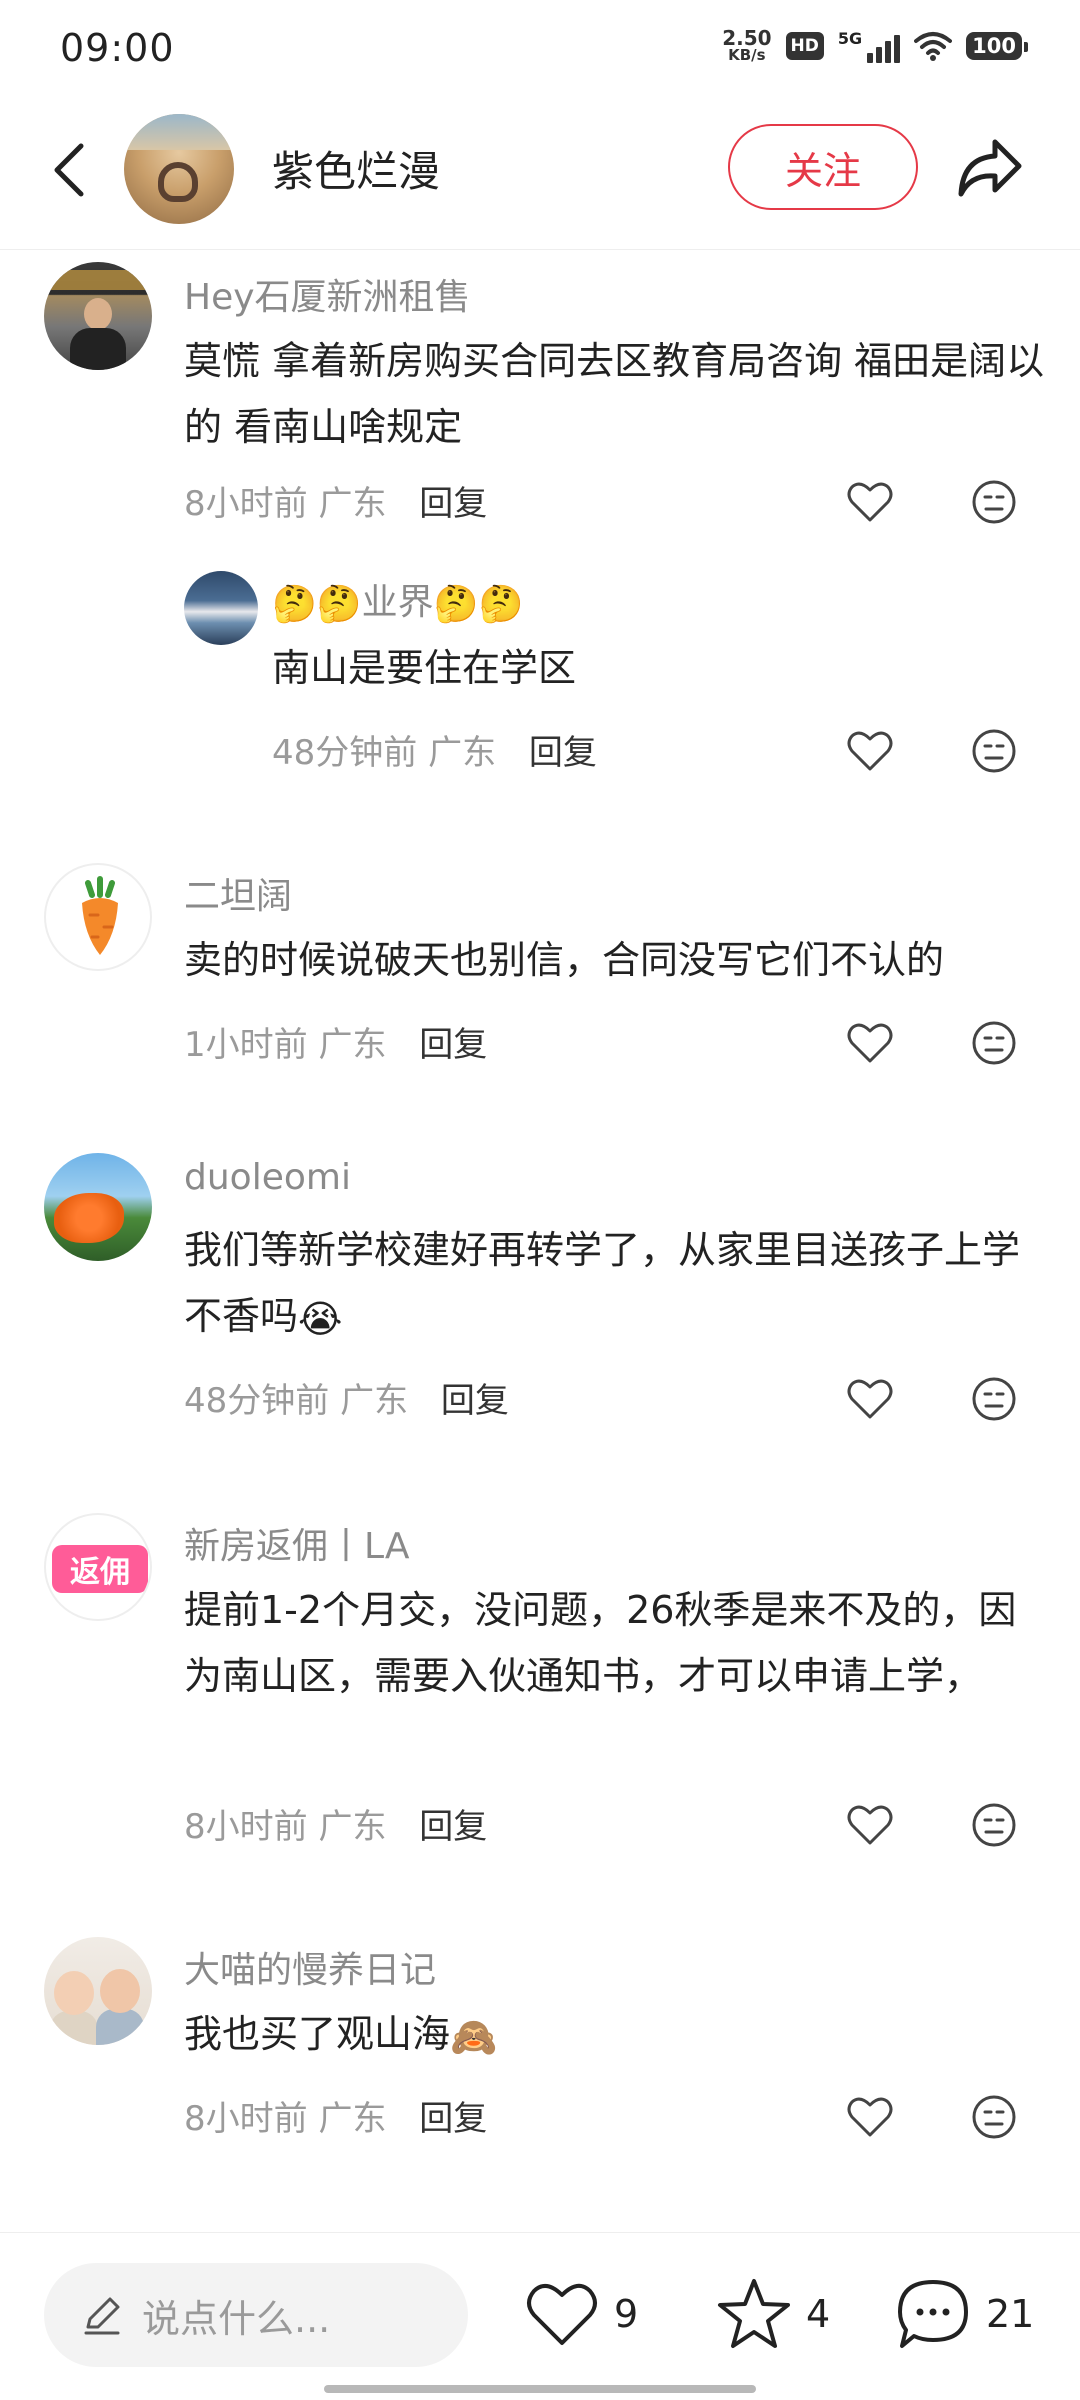 Image resolution: width=1080 pixels, height=2400 pixels. I want to click on avatar-badge: 返佣, so click(100, 1569).